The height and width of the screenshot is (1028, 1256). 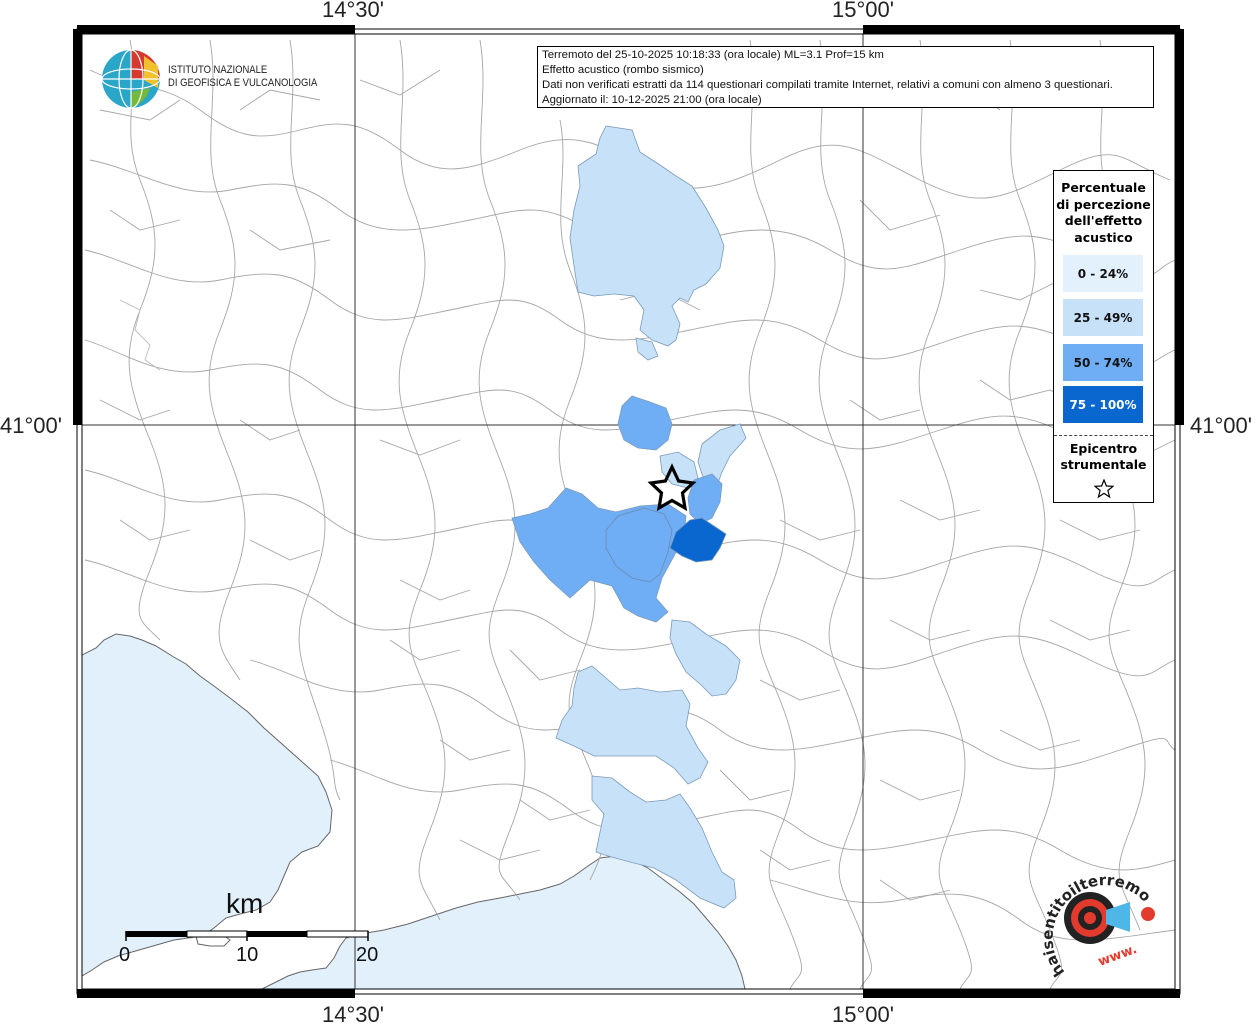 I want to click on legend-class-75-100: 75 - 100%, so click(x=1103, y=404).